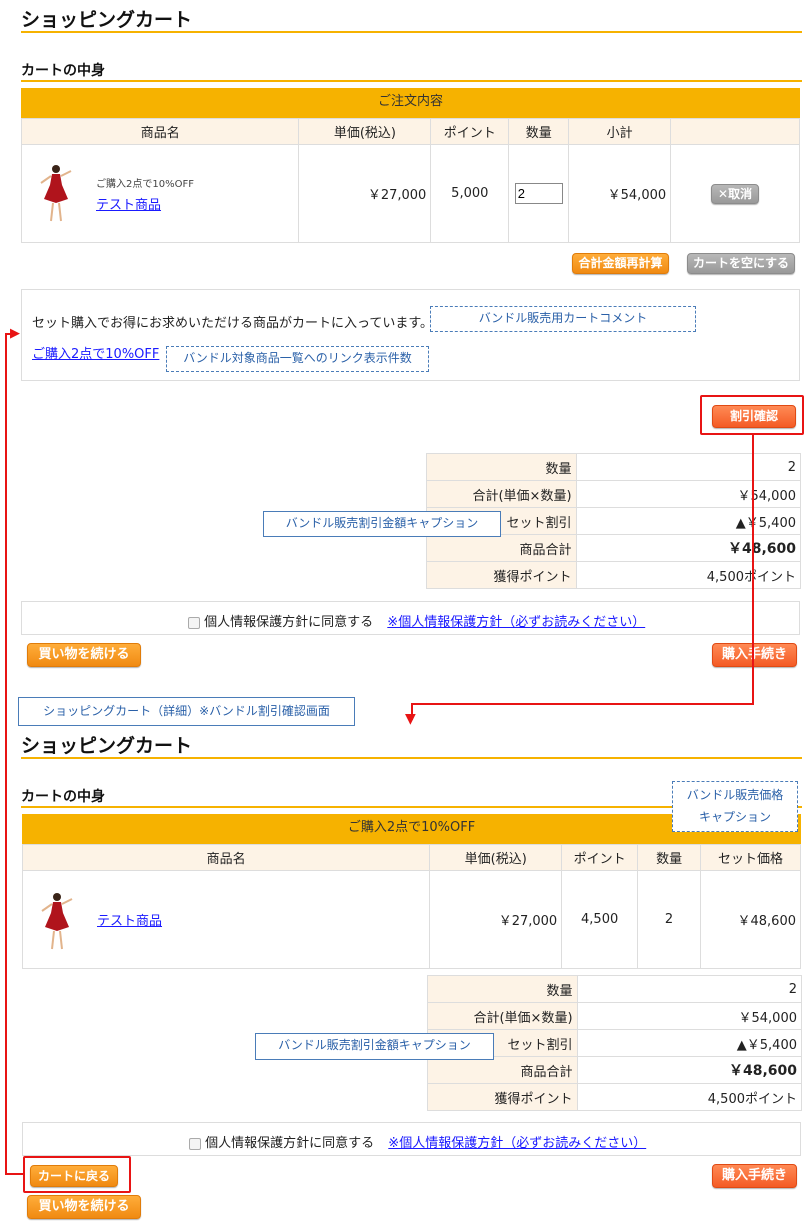  I want to click on detail-title-underline, so click(411, 758).